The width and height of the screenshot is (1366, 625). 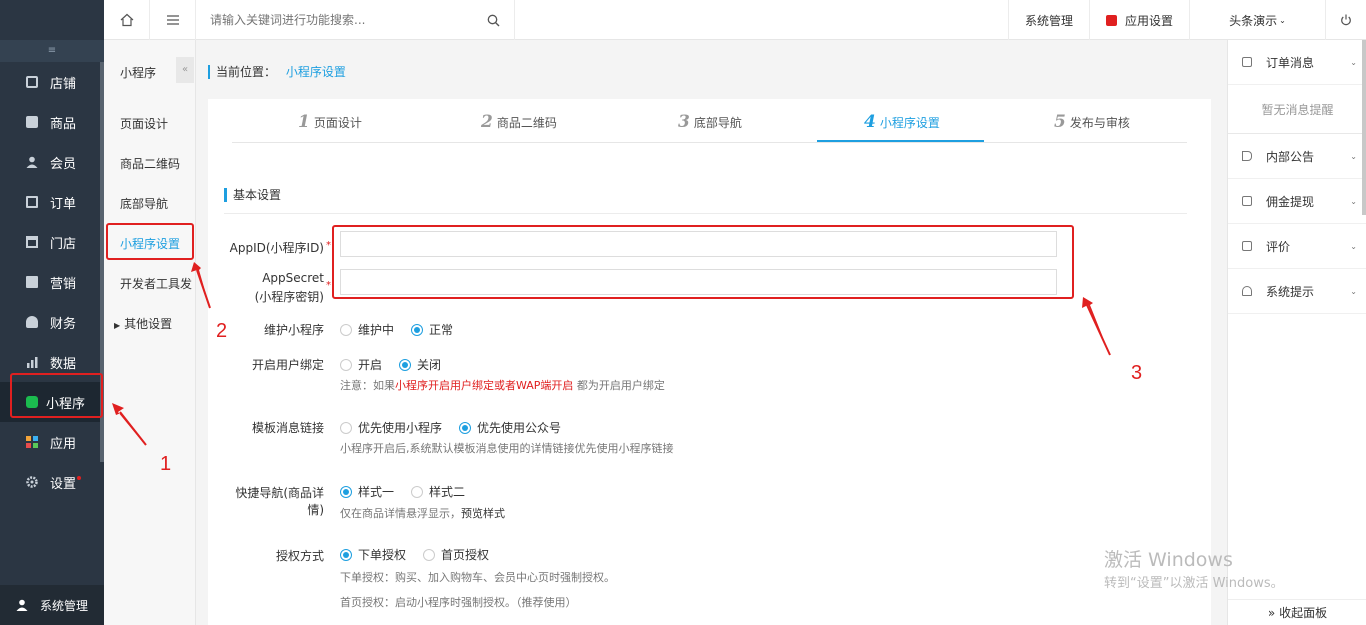 What do you see at coordinates (1137, 373) in the screenshot?
I see `annotation-number-3: 3` at bounding box center [1137, 373].